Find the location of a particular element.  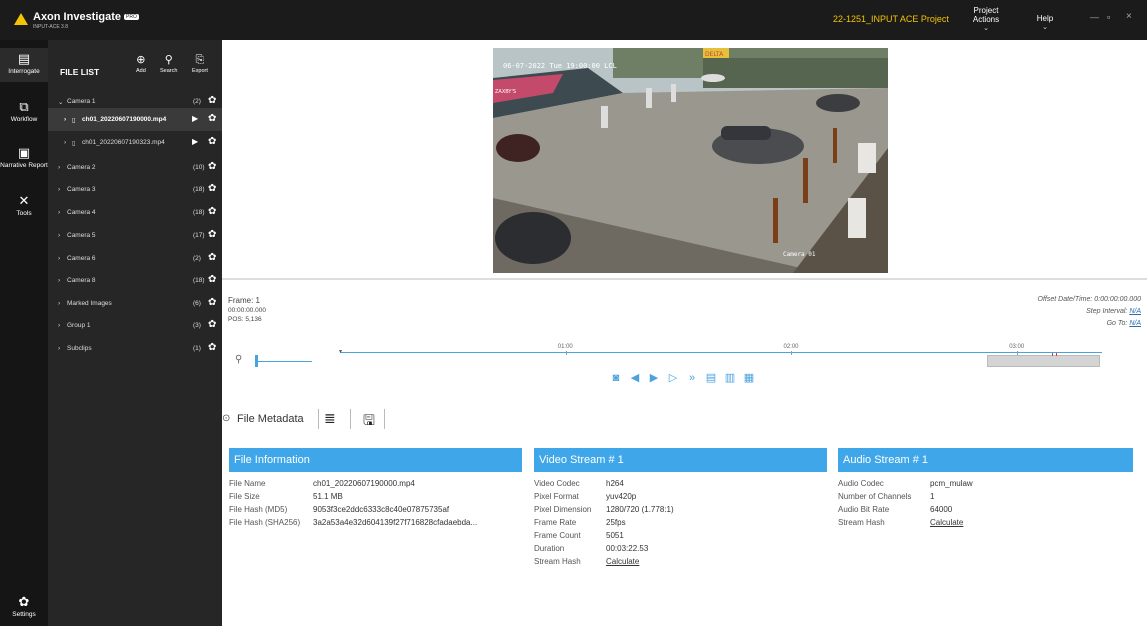

goto-label: Go To: is located at coordinates (1117, 323).